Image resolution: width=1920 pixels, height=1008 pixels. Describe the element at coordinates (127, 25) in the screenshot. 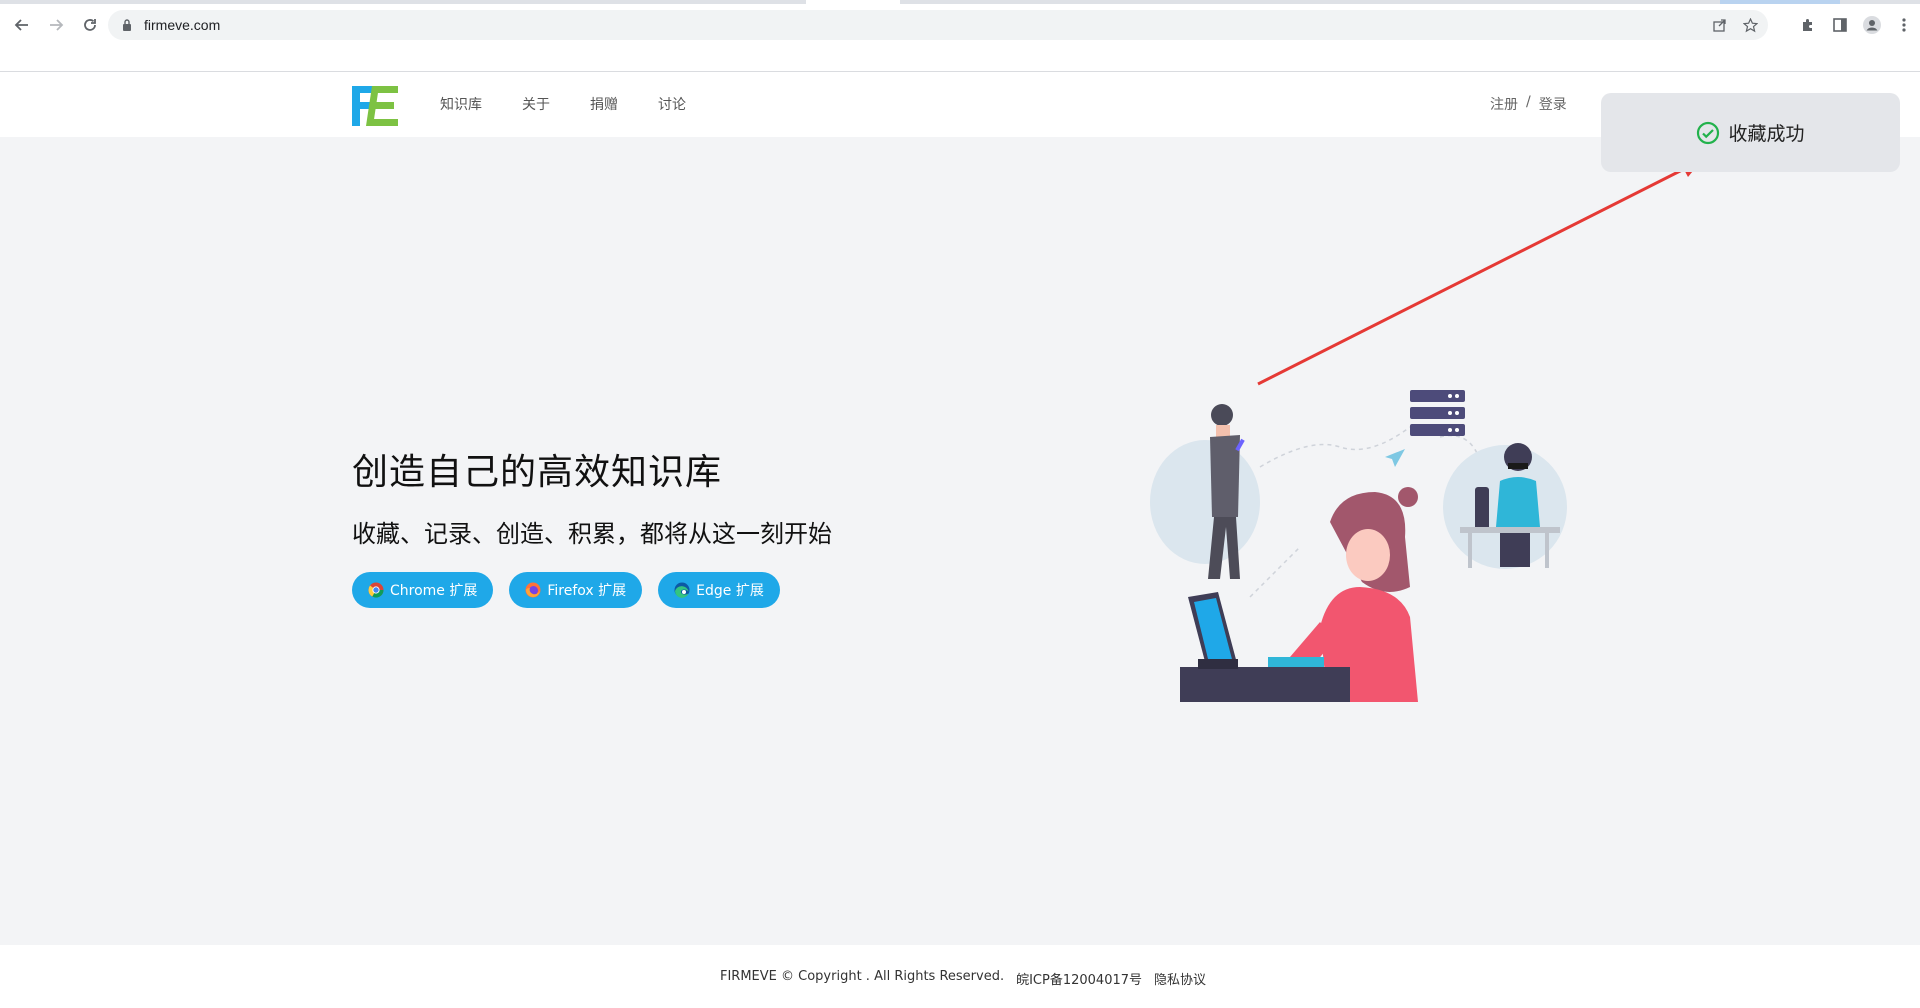

I see `lock-icon` at that location.